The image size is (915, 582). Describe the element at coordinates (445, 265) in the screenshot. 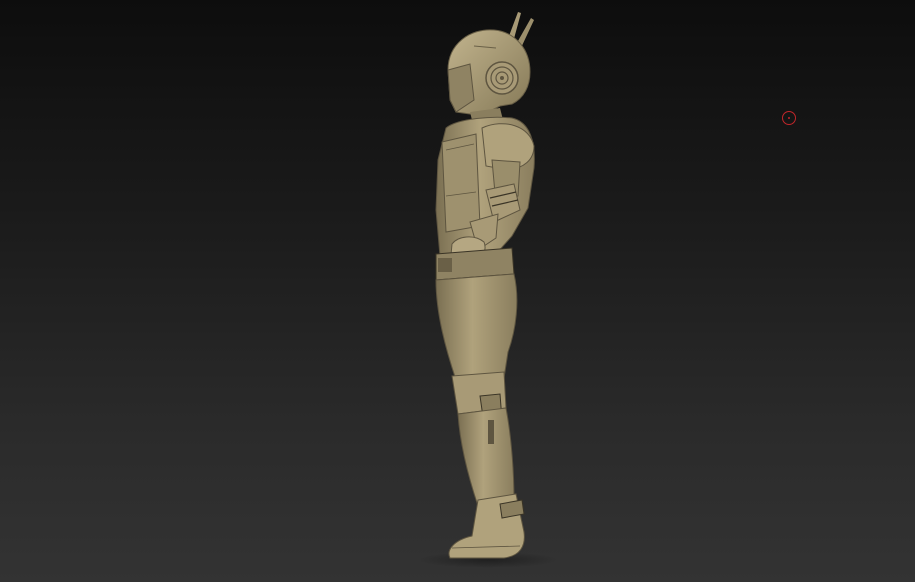

I see `belt-buckle` at that location.